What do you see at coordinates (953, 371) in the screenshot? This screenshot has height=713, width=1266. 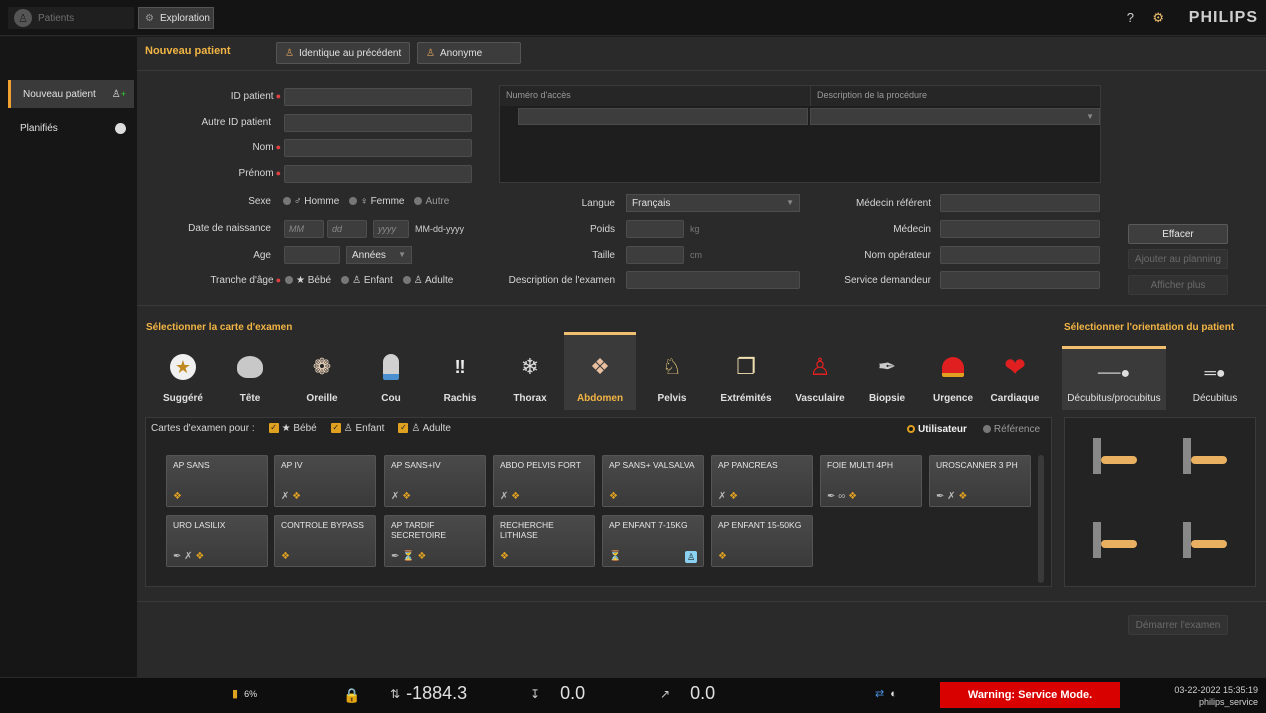 I see `category-emergency: Urgence` at bounding box center [953, 371].